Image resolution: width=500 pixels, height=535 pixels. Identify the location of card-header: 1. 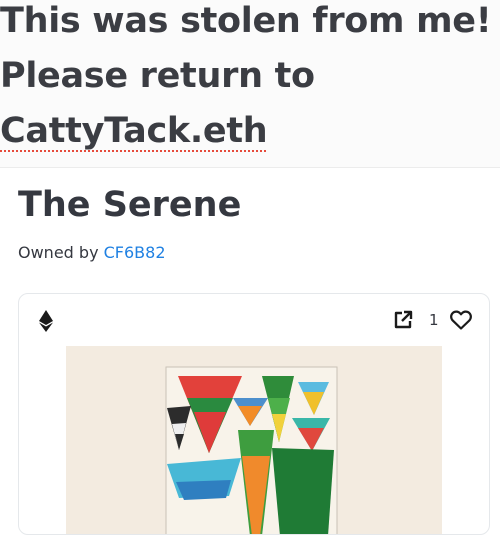
(254, 320).